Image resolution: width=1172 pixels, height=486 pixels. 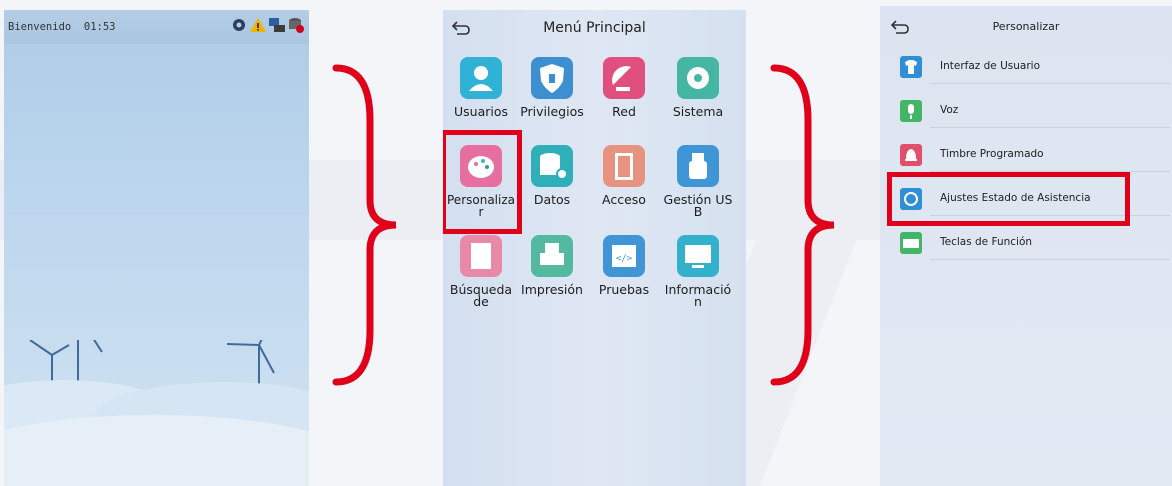 What do you see at coordinates (1035, 66) in the screenshot?
I see `menu-item-interfaz-usuario: Interfaz de Usuario` at bounding box center [1035, 66].